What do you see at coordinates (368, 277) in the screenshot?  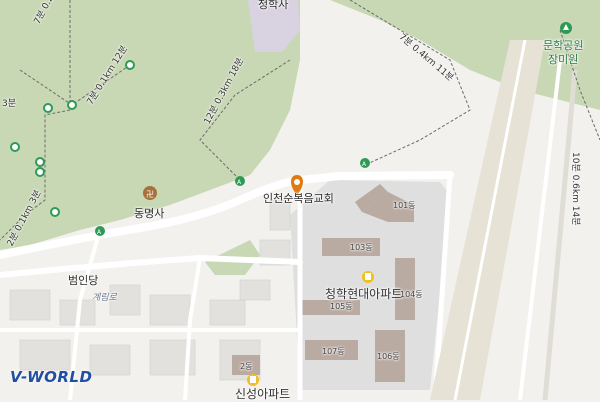 I see `apartment-icon` at bounding box center [368, 277].